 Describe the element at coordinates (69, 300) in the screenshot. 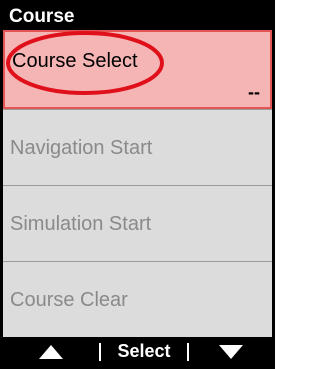

I see `menu-item-label: Course Clear` at that location.